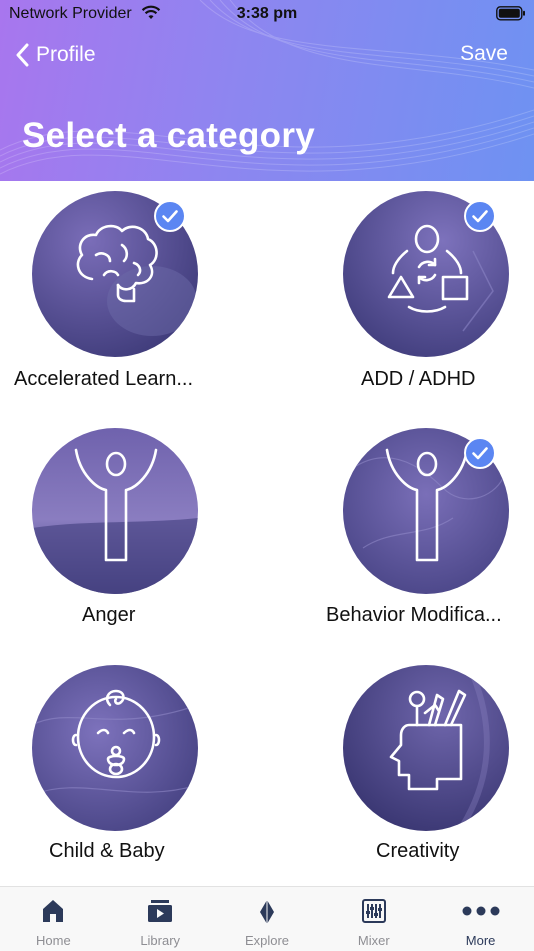 The width and height of the screenshot is (534, 951). I want to click on tab-mixer: Mixer, so click(373, 919).